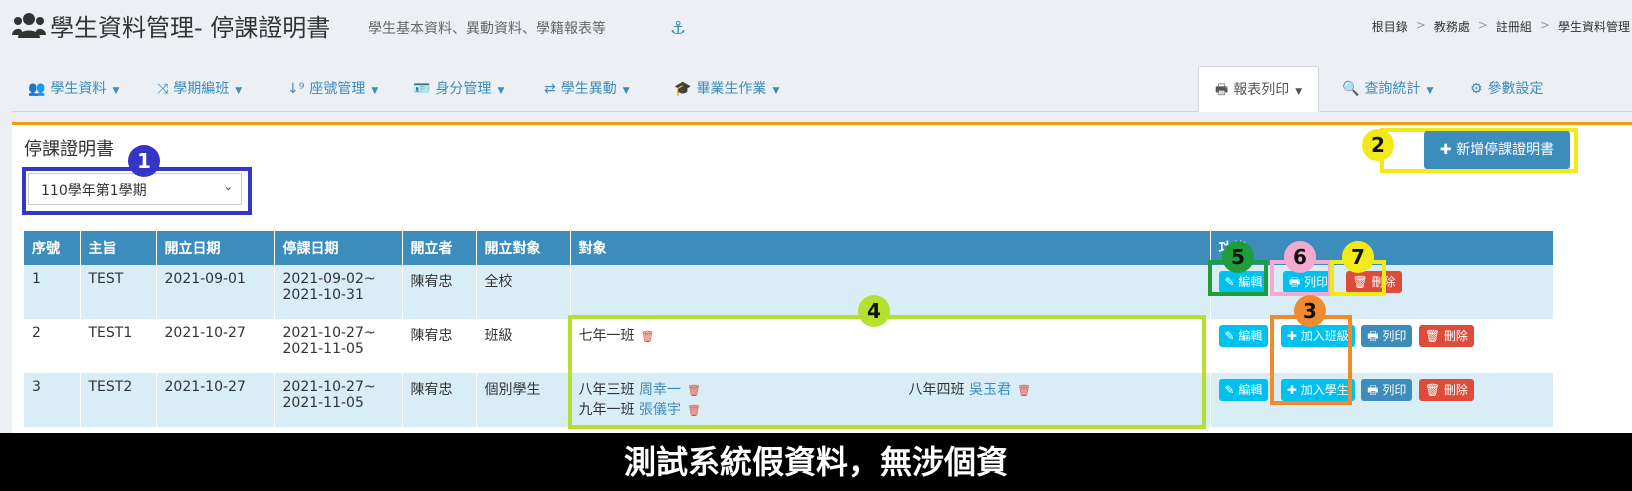 The width and height of the screenshot is (1632, 491). What do you see at coordinates (29, 27) in the screenshot?
I see `users-icon` at bounding box center [29, 27].